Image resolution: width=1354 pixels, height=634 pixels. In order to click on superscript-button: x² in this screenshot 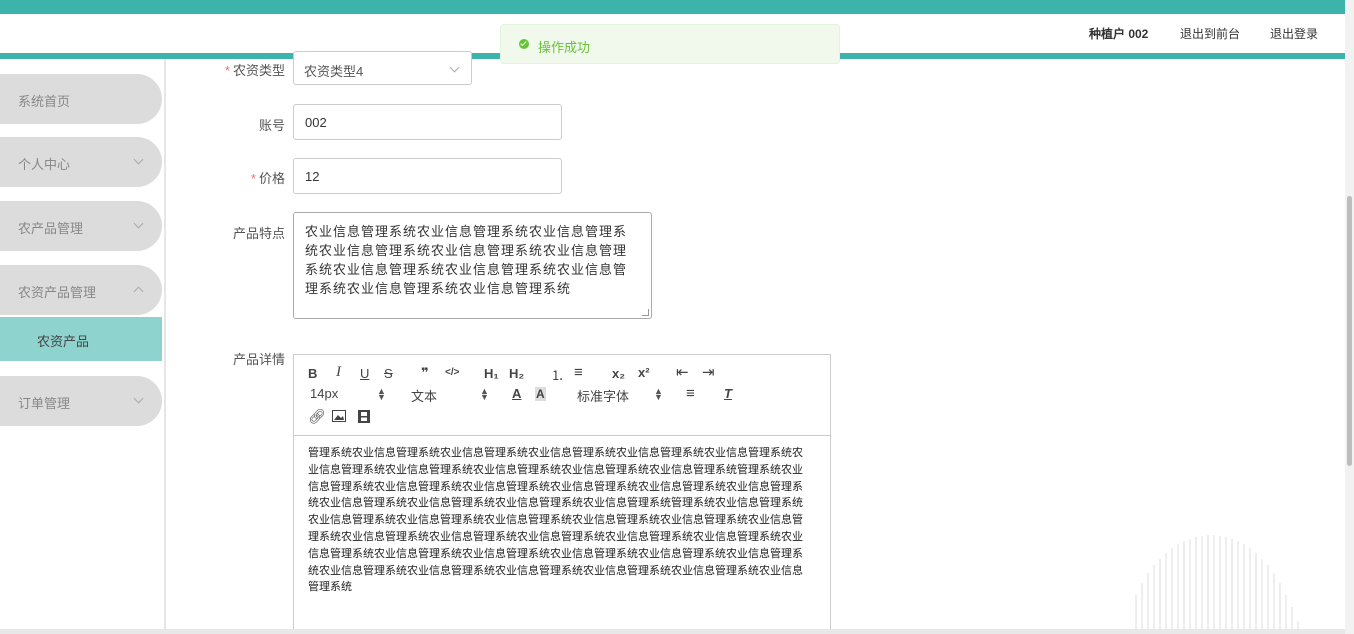, I will do `click(644, 372)`.